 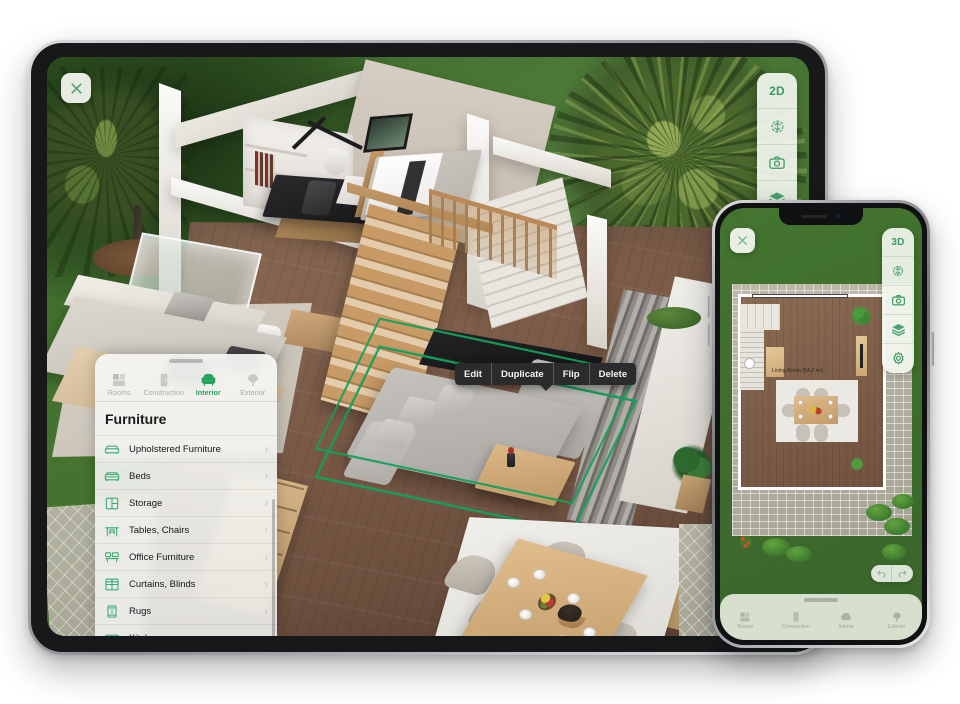 What do you see at coordinates (597, 282) in the screenshot?
I see `wall-right` at bounding box center [597, 282].